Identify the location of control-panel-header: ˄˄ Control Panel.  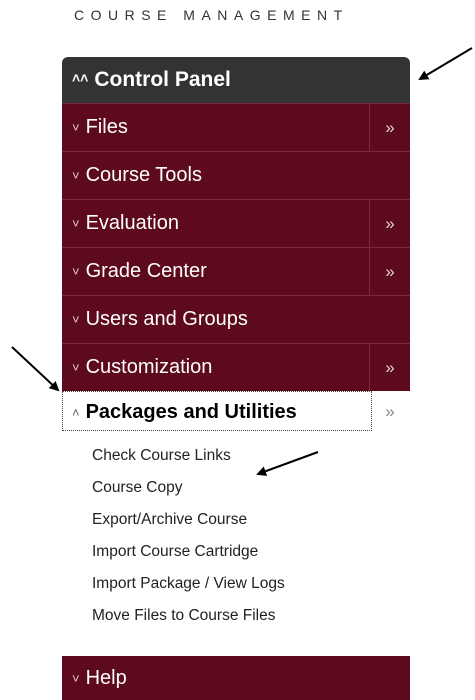
(236, 80).